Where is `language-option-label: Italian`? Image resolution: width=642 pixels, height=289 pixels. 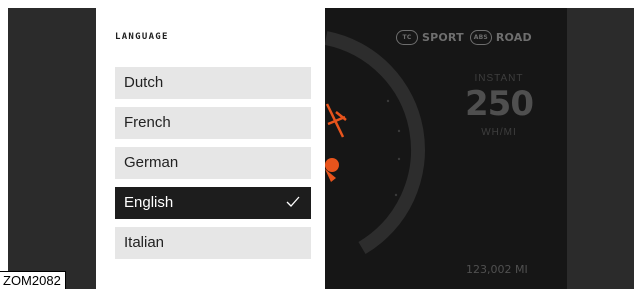 language-option-label: Italian is located at coordinates (144, 242).